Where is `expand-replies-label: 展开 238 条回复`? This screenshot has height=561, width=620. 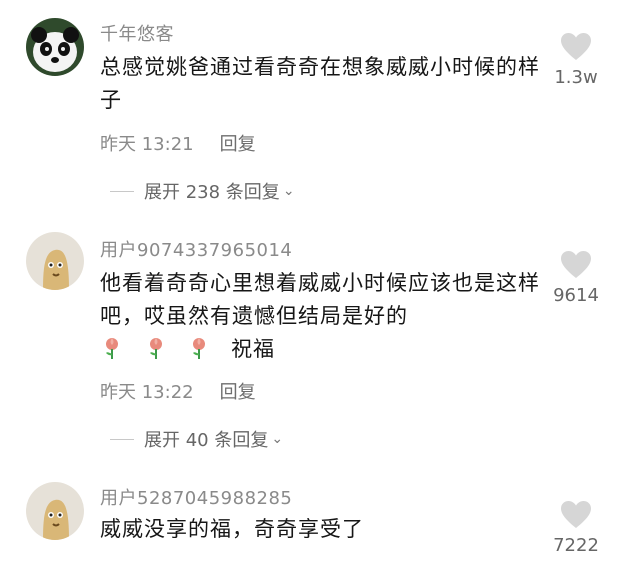 expand-replies-label: 展开 238 条回复 is located at coordinates (212, 192).